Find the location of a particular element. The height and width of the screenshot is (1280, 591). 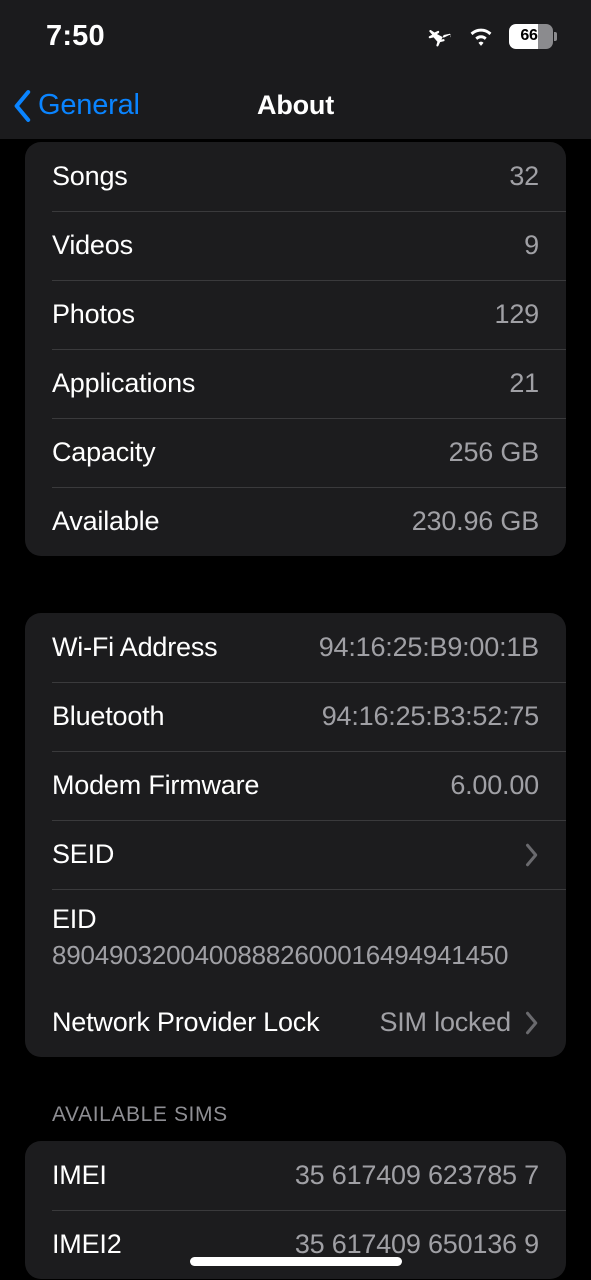

row-accessory: SIM locked is located at coordinates (459, 1022).